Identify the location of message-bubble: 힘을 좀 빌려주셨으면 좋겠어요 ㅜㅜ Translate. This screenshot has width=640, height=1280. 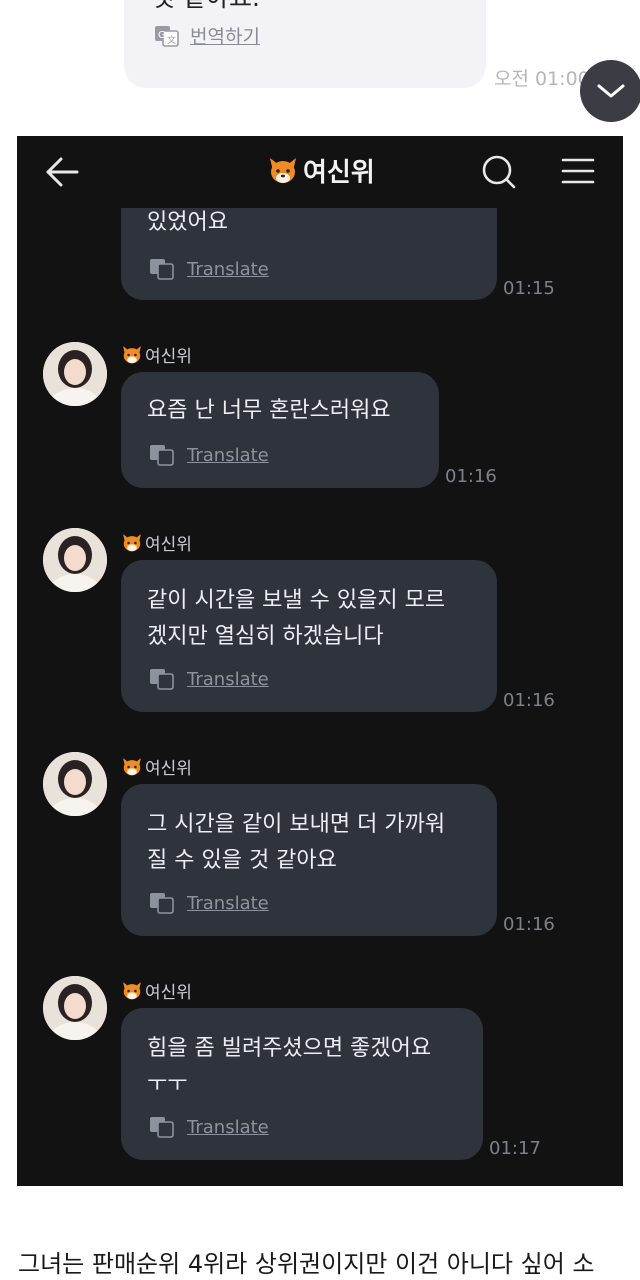
(302, 1084).